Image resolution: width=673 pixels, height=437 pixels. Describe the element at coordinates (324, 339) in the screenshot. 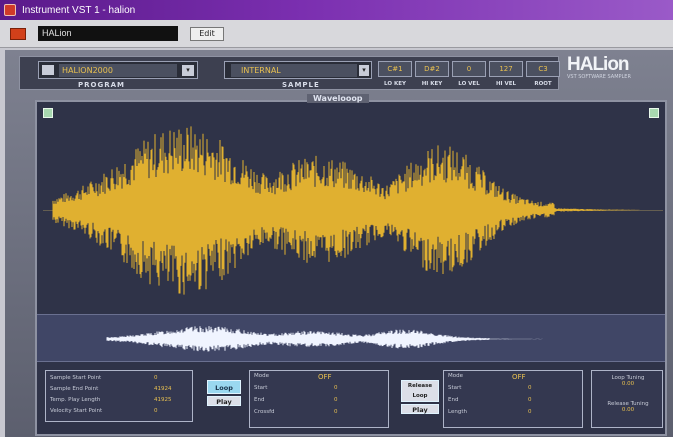

I see `overview-waveform-path` at that location.